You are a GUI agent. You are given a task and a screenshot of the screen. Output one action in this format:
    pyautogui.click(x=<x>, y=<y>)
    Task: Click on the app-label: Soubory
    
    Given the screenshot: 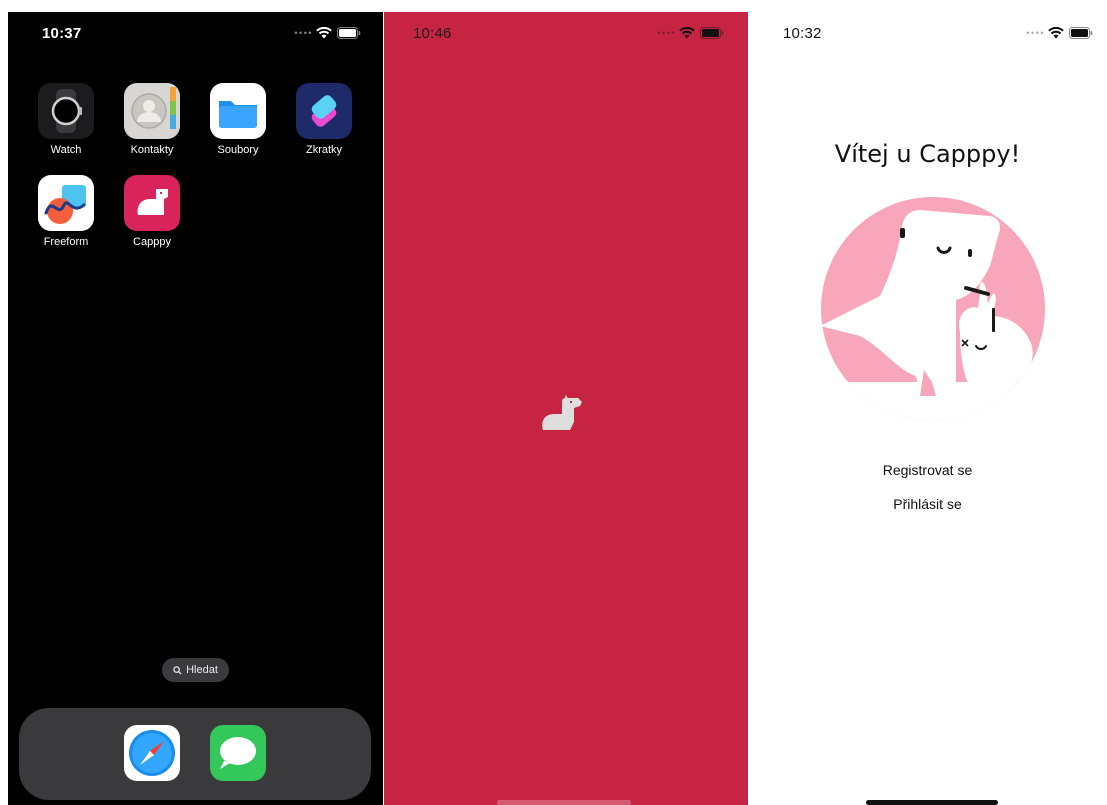 What is the action you would take?
    pyautogui.click(x=238, y=150)
    